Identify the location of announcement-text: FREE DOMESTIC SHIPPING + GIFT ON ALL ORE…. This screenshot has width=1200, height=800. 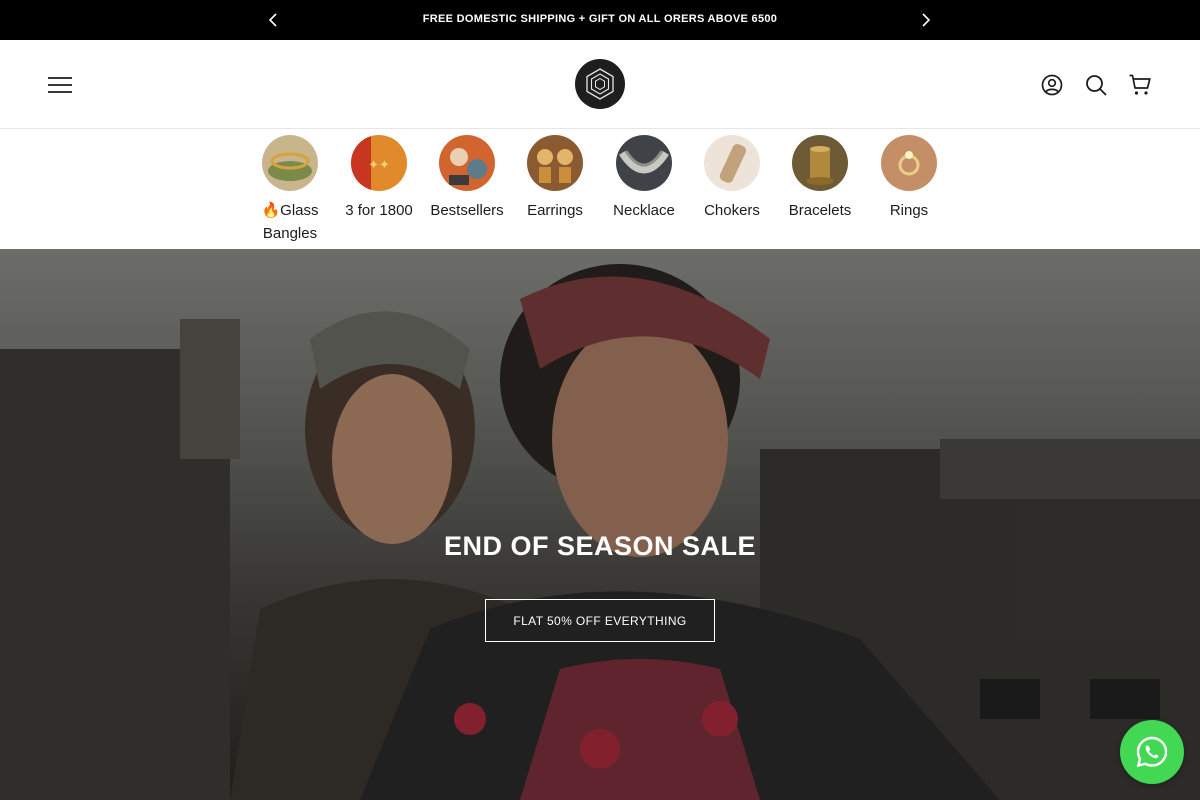
(600, 19).